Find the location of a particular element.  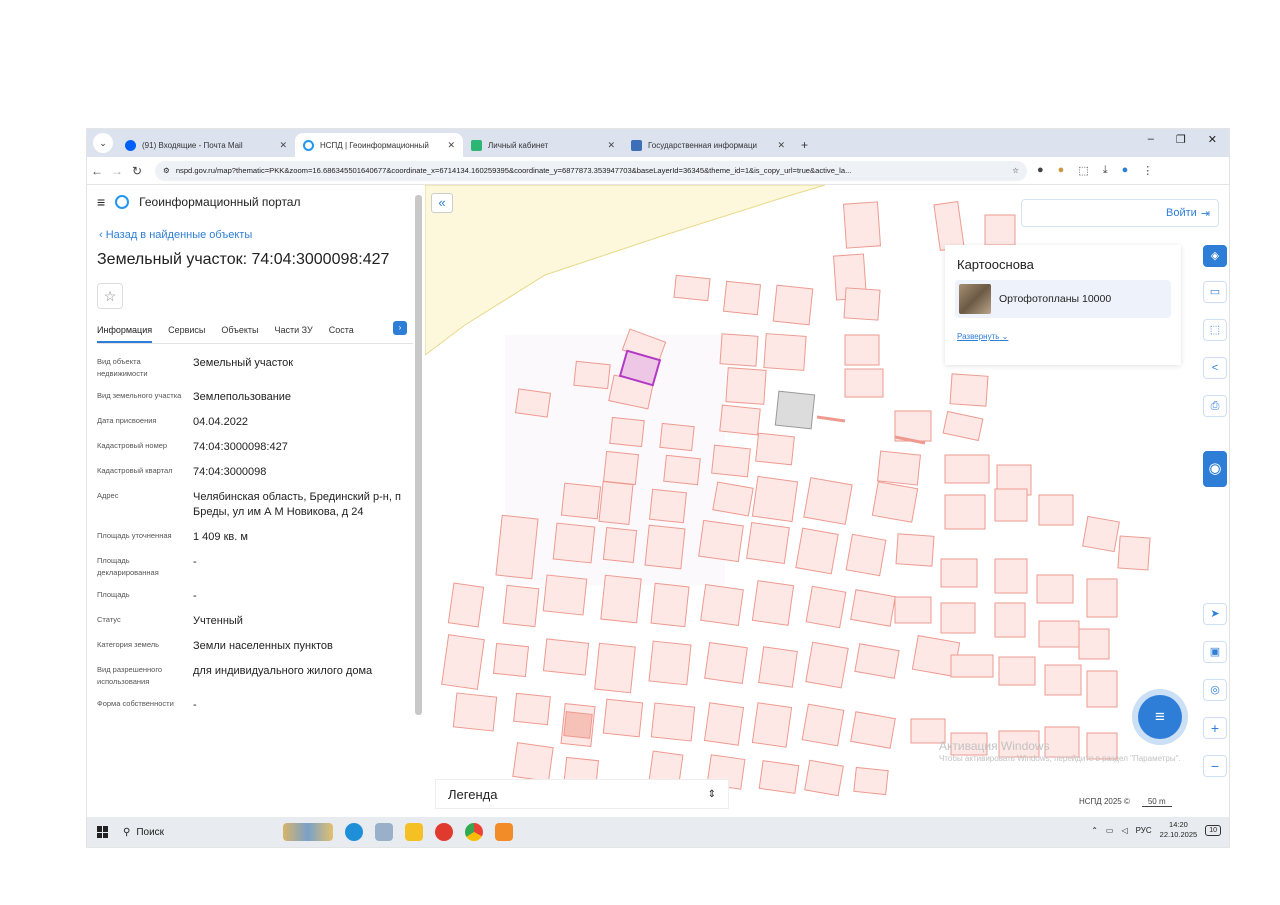

zoom-in-button: + is located at coordinates (1215, 728).